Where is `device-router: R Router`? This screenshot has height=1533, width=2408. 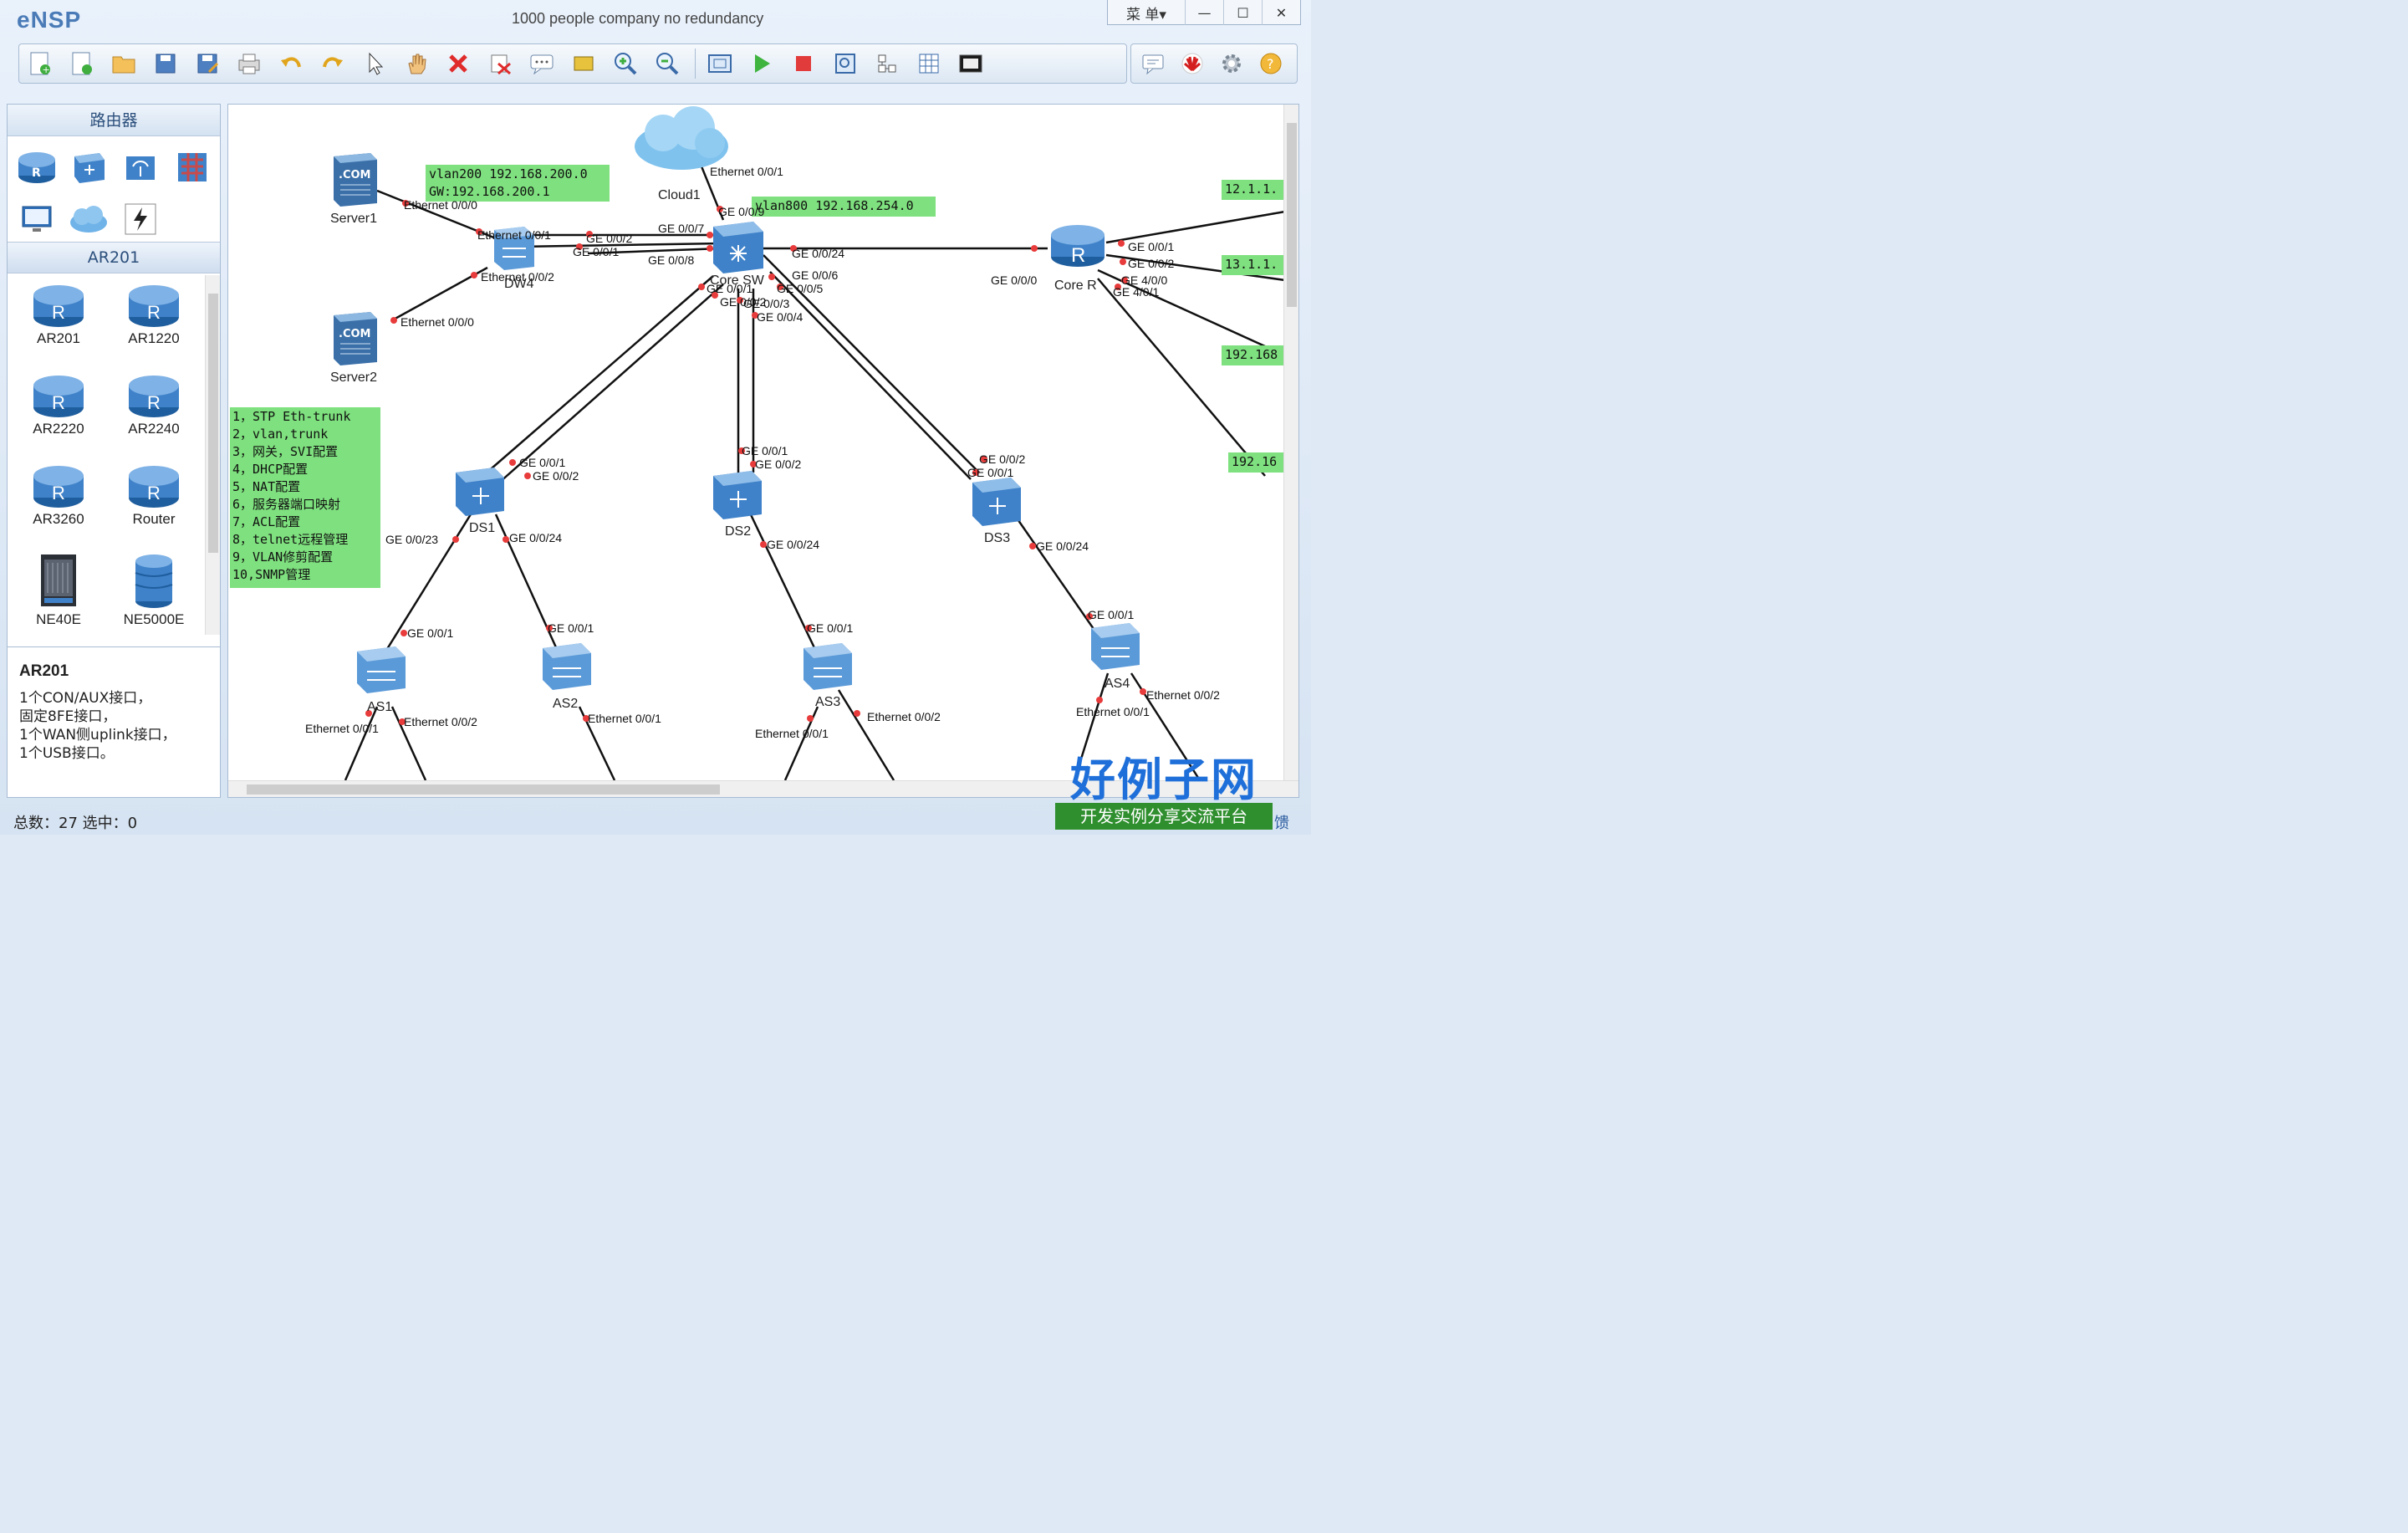
device-router: R Router is located at coordinates (154, 501).